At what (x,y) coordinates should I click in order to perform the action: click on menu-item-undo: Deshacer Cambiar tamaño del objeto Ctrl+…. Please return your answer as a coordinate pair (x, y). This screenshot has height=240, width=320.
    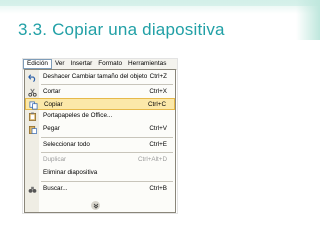
    Looking at the image, I should click on (100, 77).